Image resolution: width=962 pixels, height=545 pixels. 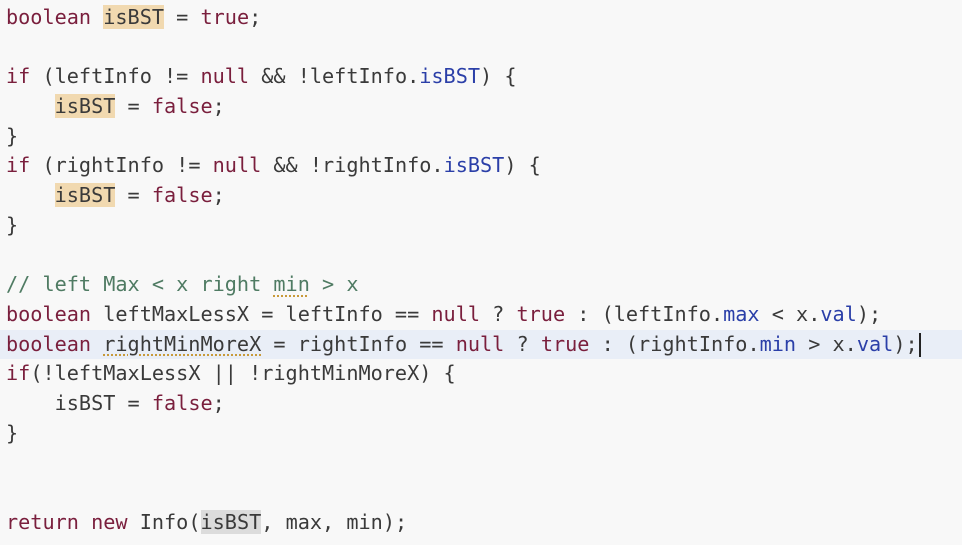 What do you see at coordinates (644, 313) in the screenshot?
I see `code-token: : (leftInfo.` at bounding box center [644, 313].